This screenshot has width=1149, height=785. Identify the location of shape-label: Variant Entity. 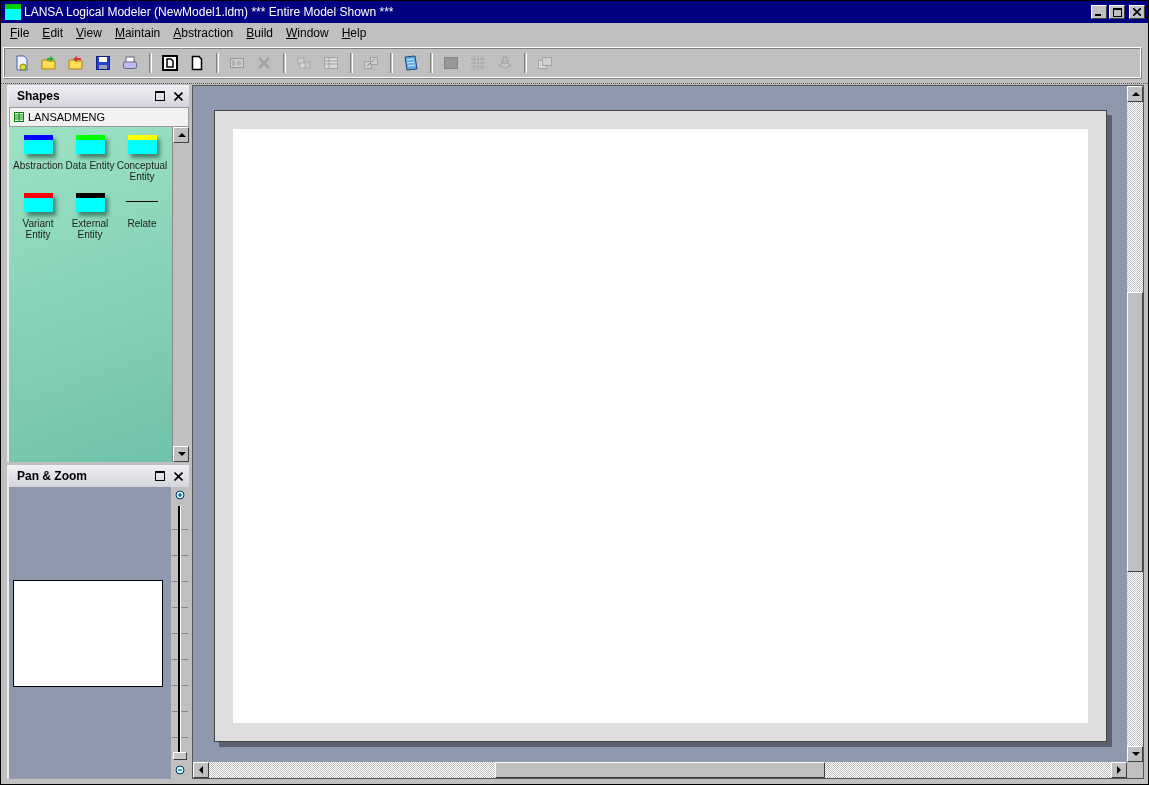
(38, 229).